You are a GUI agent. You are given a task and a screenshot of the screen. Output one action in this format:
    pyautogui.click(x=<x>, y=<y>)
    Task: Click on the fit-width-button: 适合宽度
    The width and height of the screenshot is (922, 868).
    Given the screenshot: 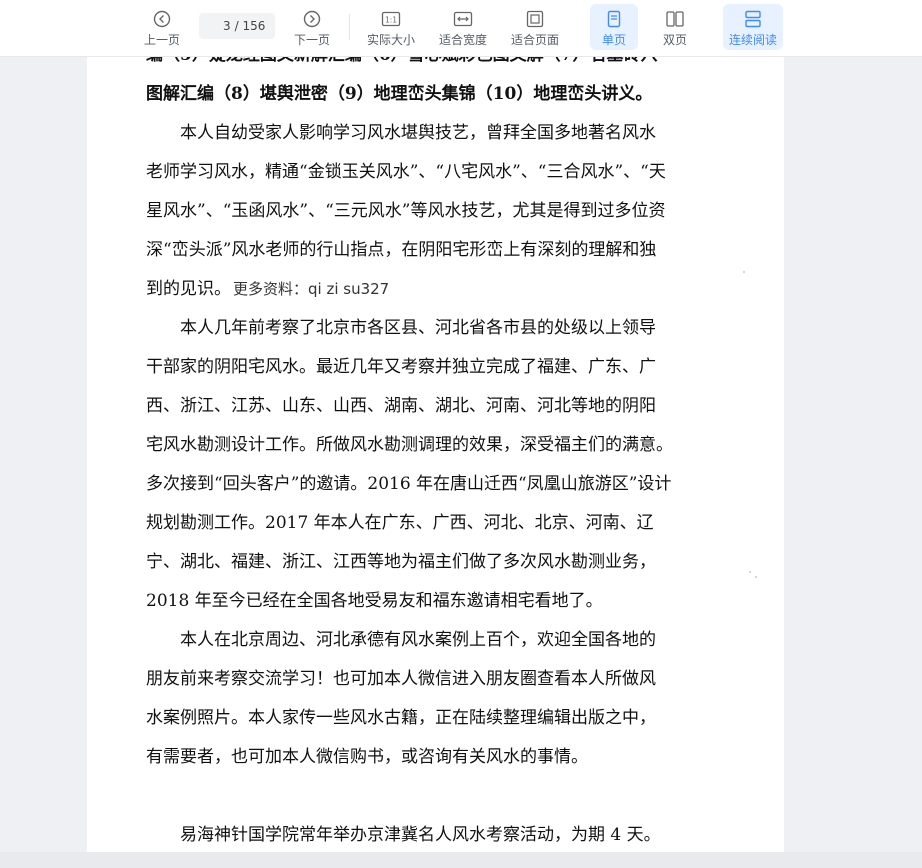 What is the action you would take?
    pyautogui.click(x=463, y=27)
    